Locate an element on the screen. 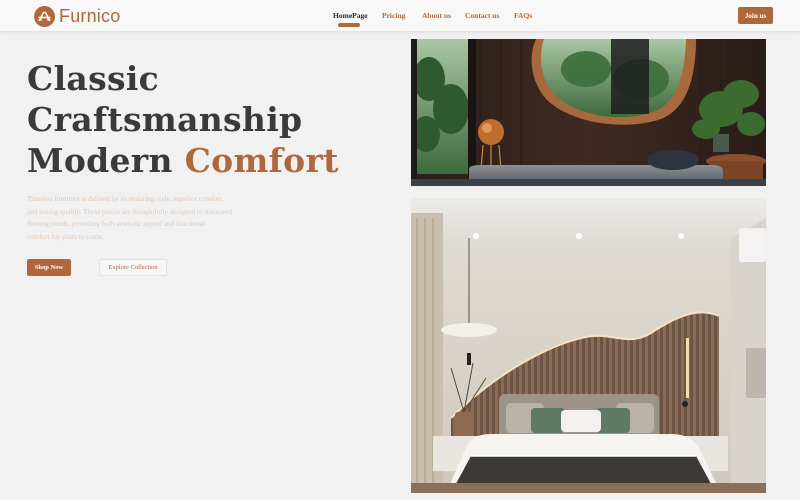 Image resolution: width=800 pixels, height=500 pixels. headline-comfort: Comfort is located at coordinates (261, 160).